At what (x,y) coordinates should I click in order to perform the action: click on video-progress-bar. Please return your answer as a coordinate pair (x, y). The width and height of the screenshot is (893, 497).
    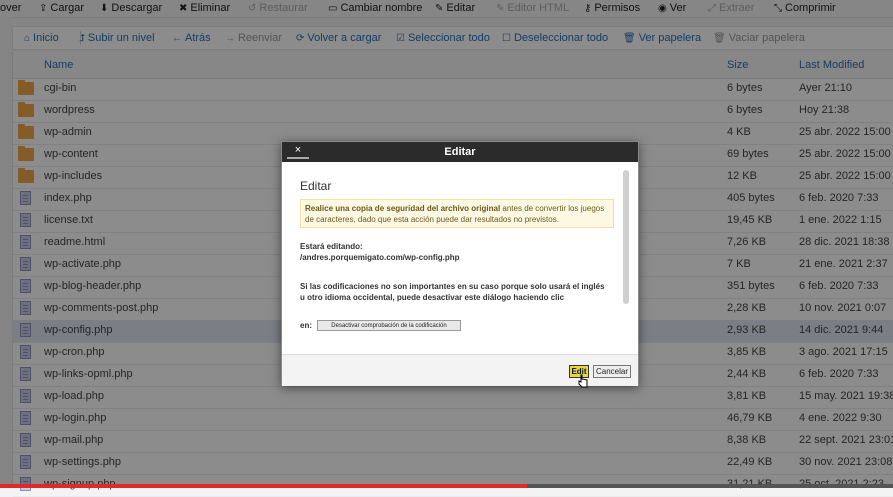
    Looking at the image, I should click on (446, 486).